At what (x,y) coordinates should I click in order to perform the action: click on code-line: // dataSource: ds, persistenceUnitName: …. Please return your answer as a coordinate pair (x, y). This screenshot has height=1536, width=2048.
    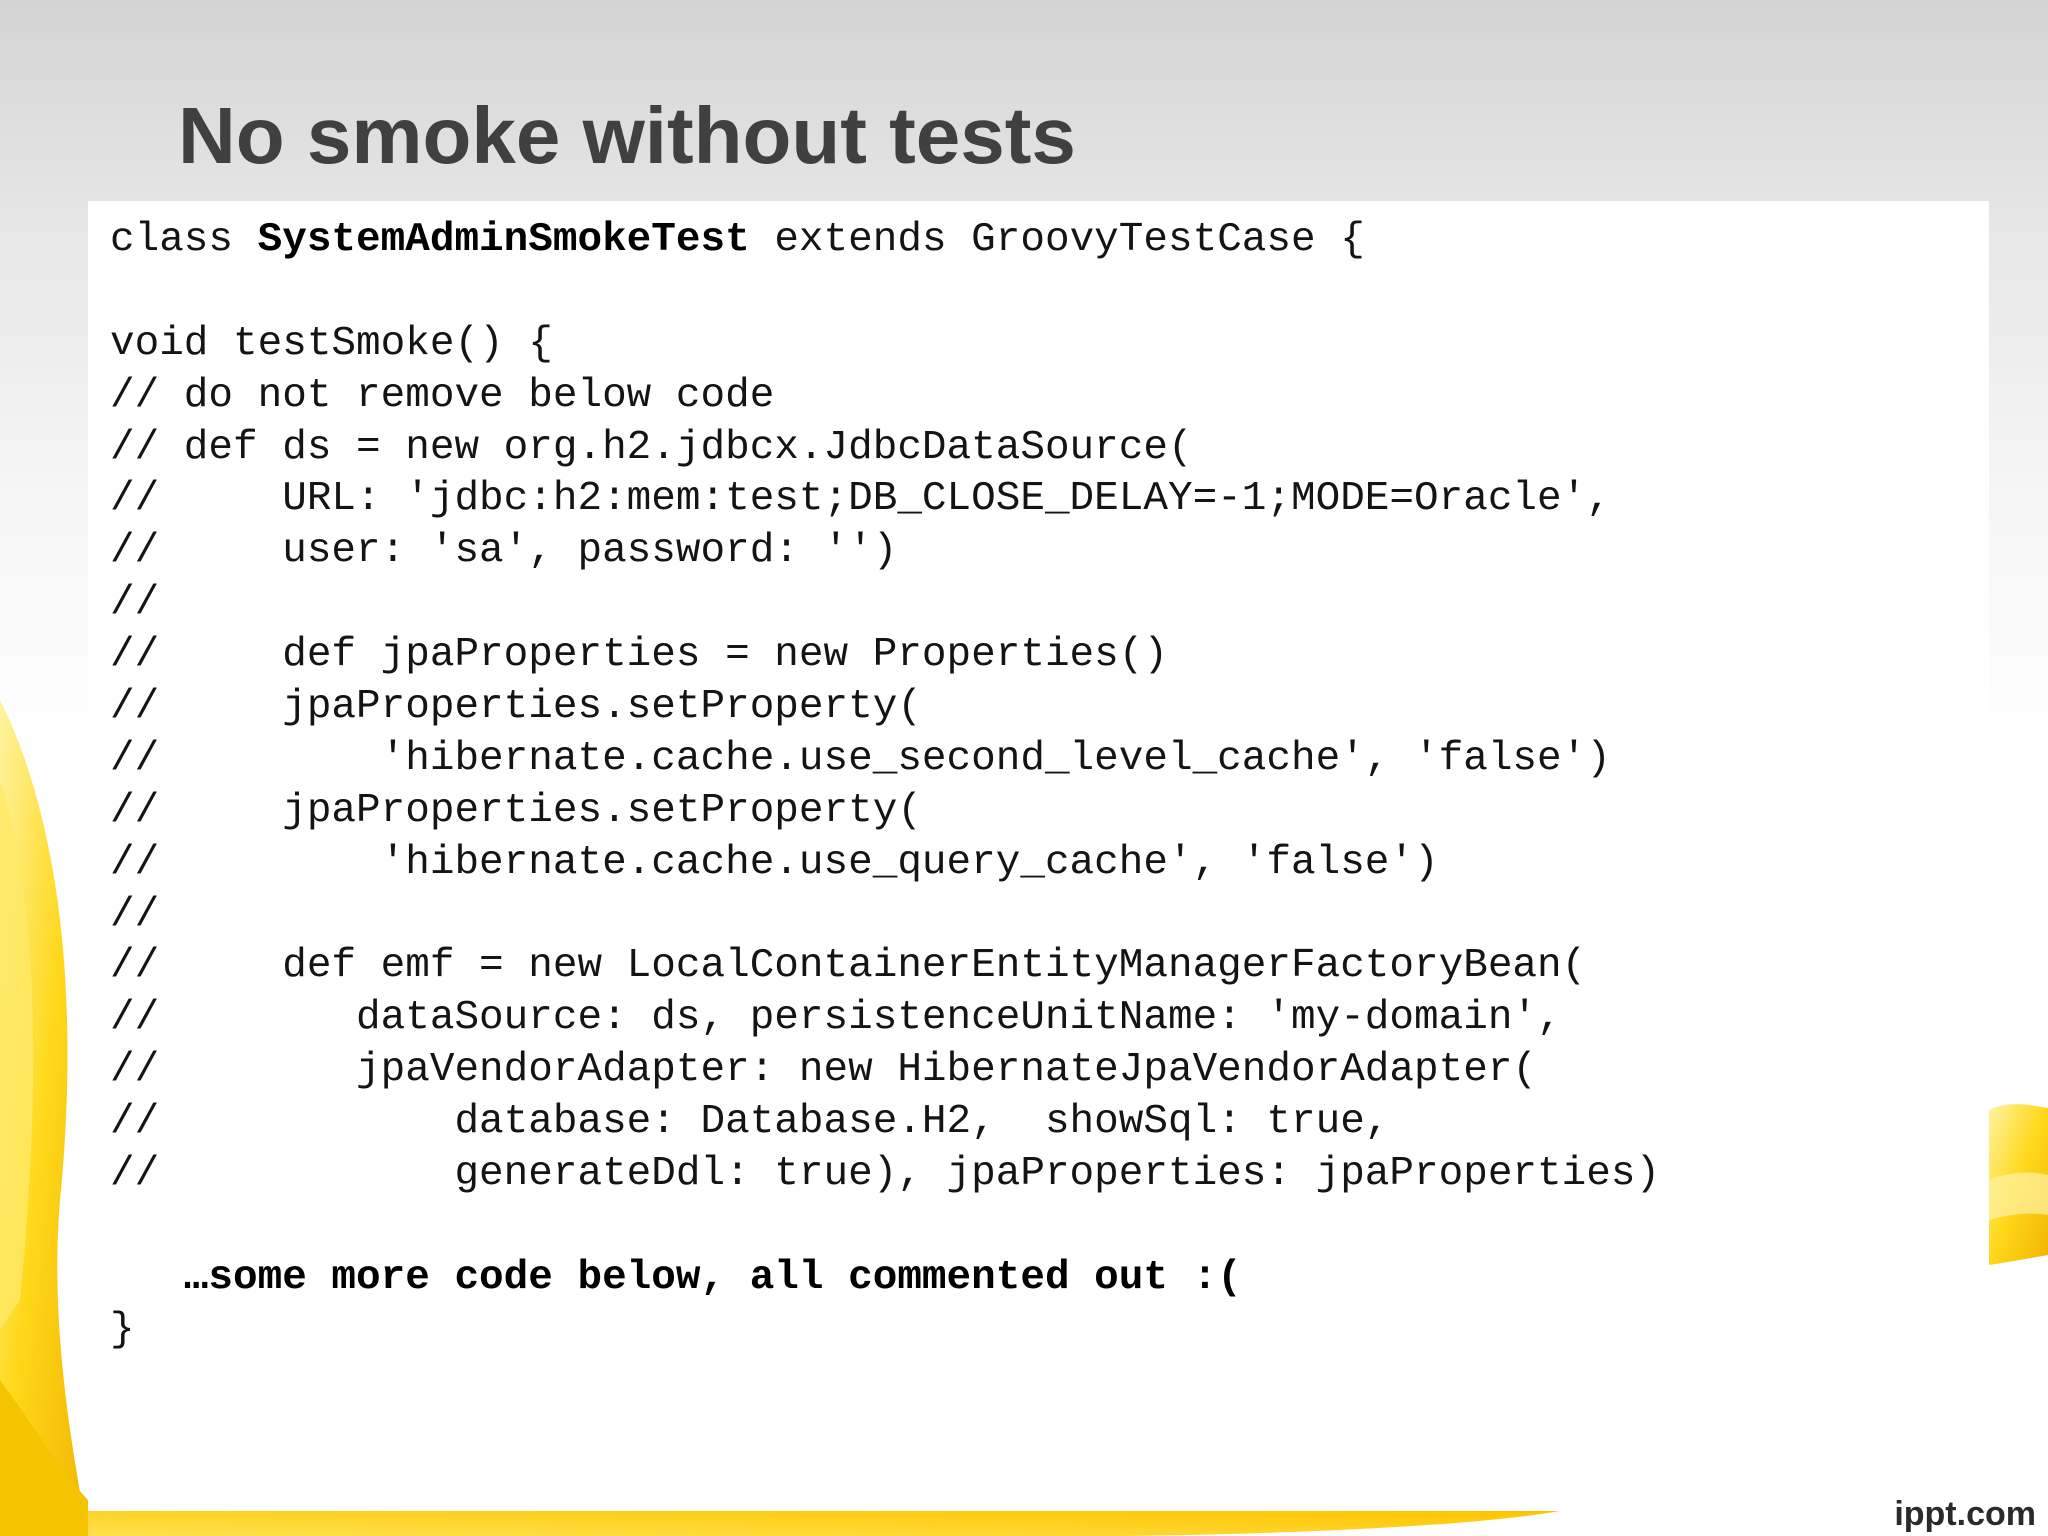
    Looking at the image, I should click on (836, 1018).